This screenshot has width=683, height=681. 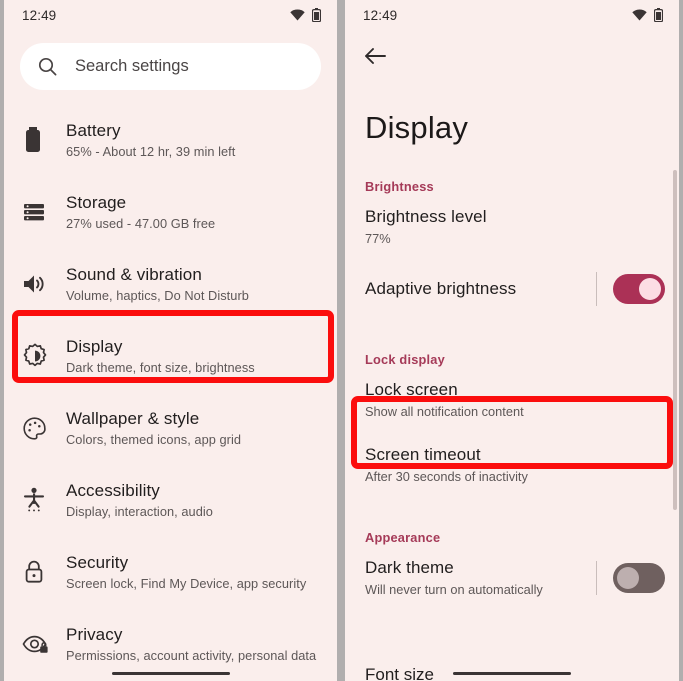 I want to click on item-subtitle: Volume, haptics, Do Not Disturb, so click(x=157, y=295).